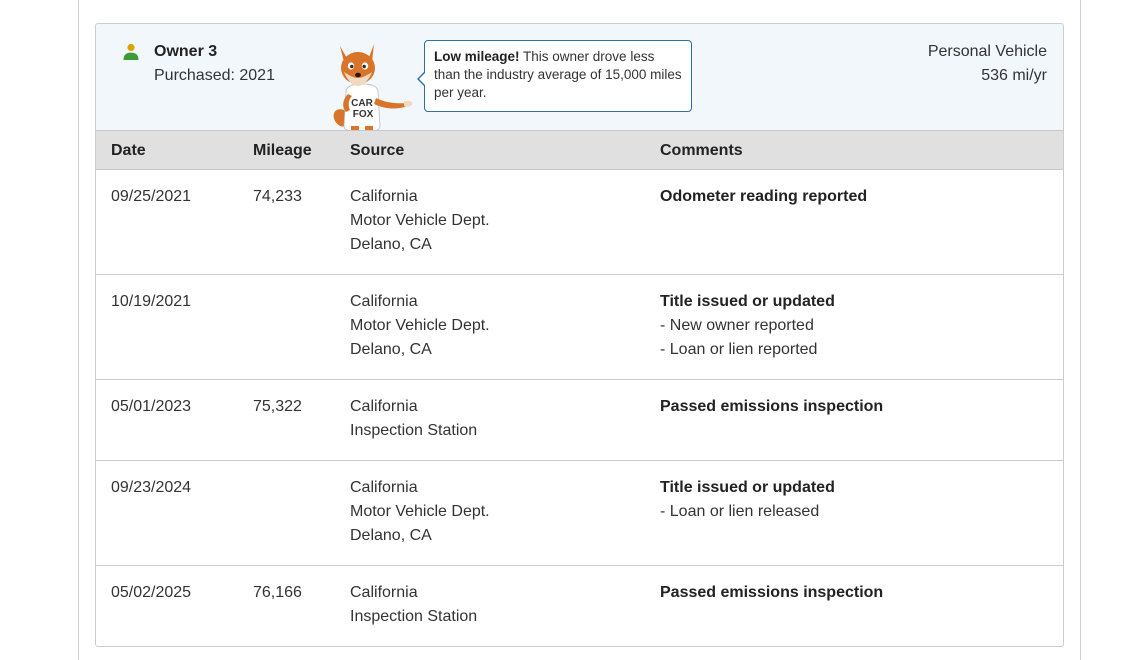  What do you see at coordinates (277, 196) in the screenshot?
I see `row-mileage: 74,233` at bounding box center [277, 196].